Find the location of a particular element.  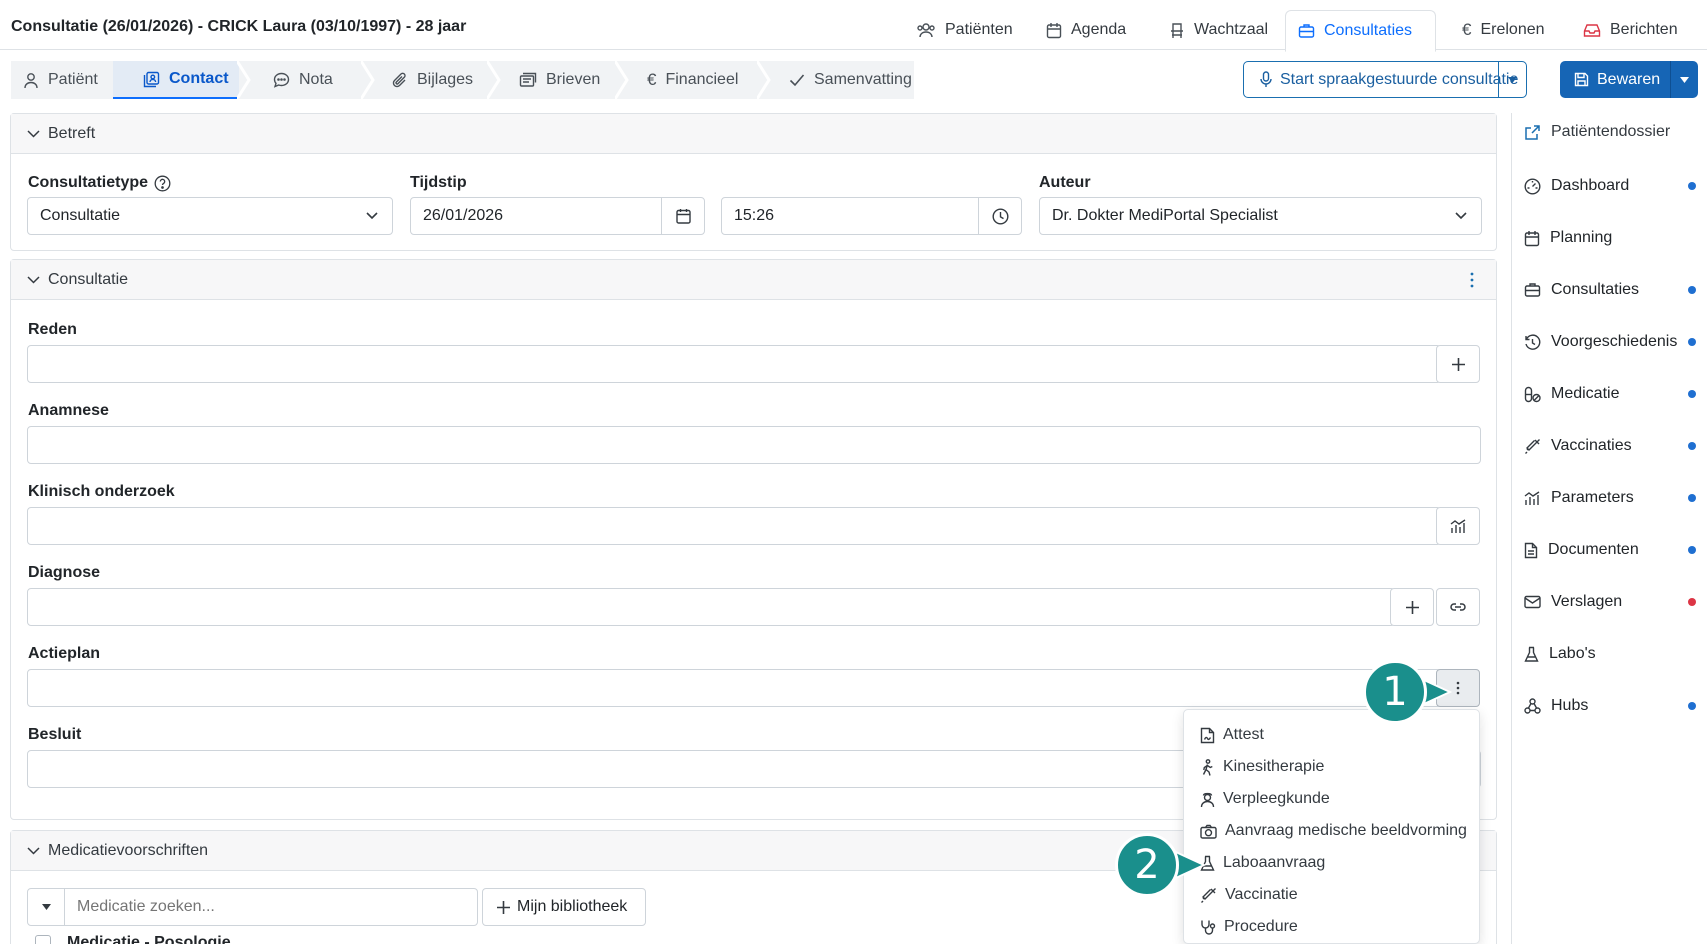

tab-bijlages: Bijlages is located at coordinates (426, 80).